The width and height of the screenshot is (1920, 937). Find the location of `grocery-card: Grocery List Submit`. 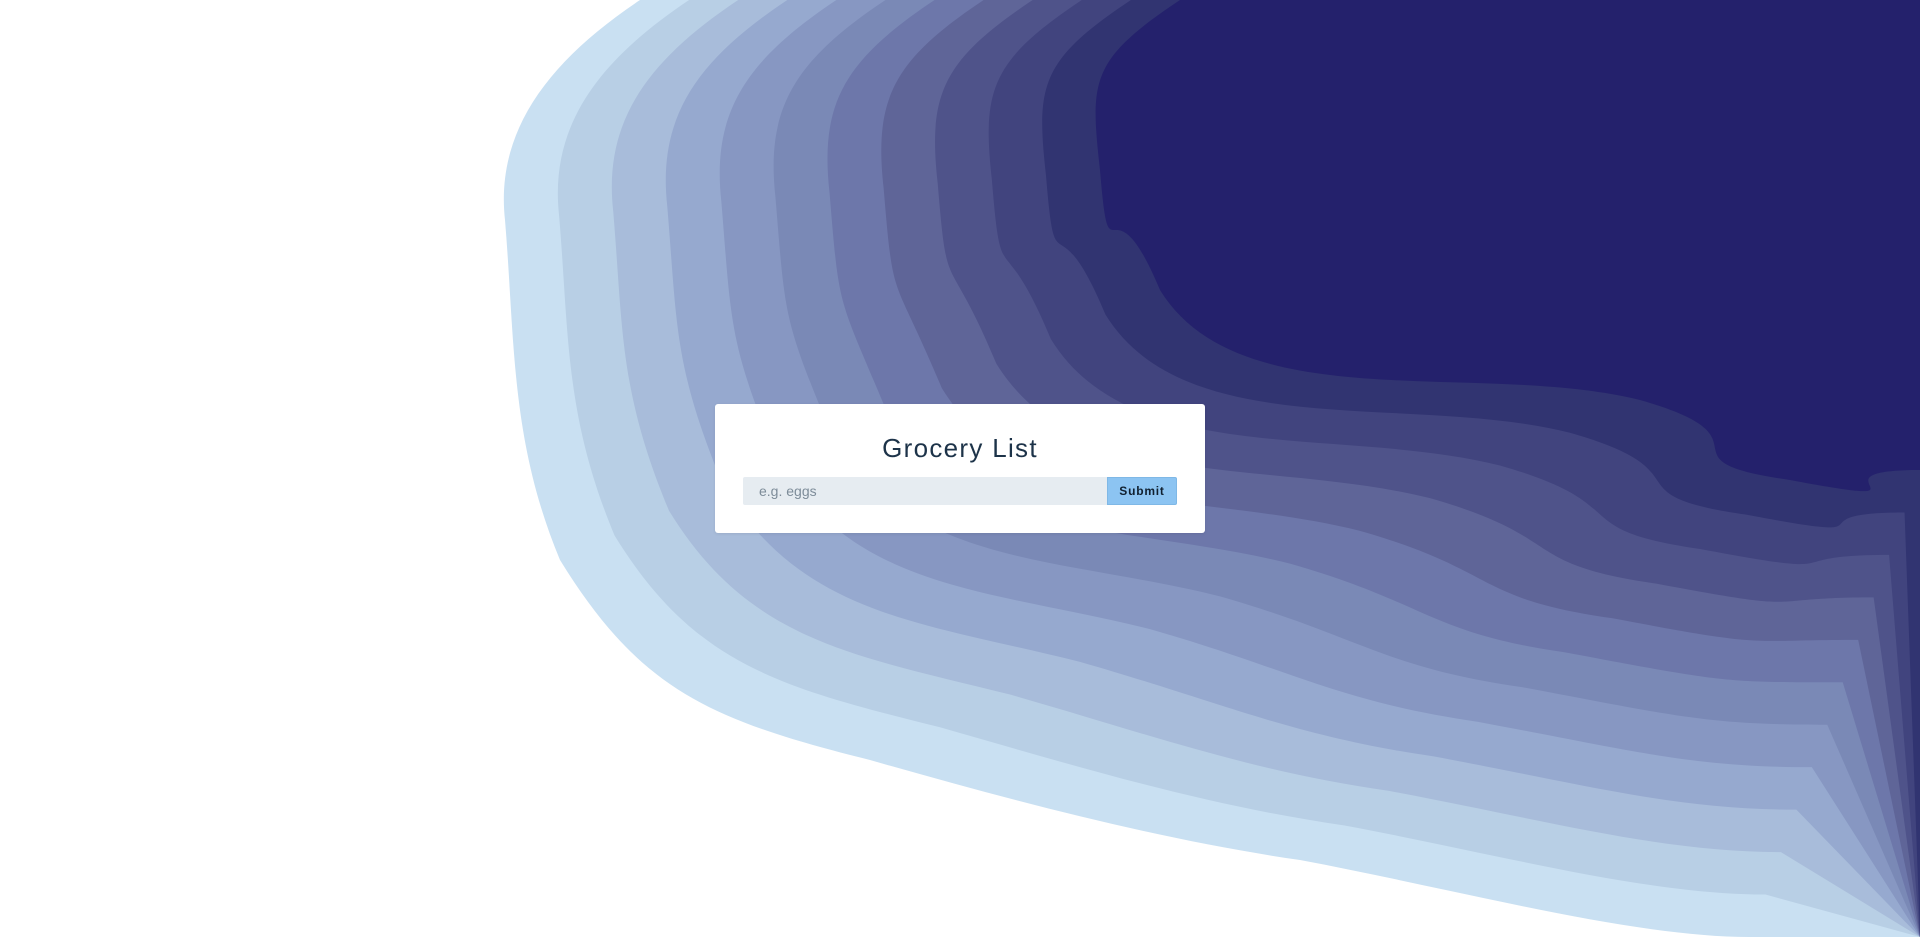

grocery-card: Grocery List Submit is located at coordinates (960, 468).